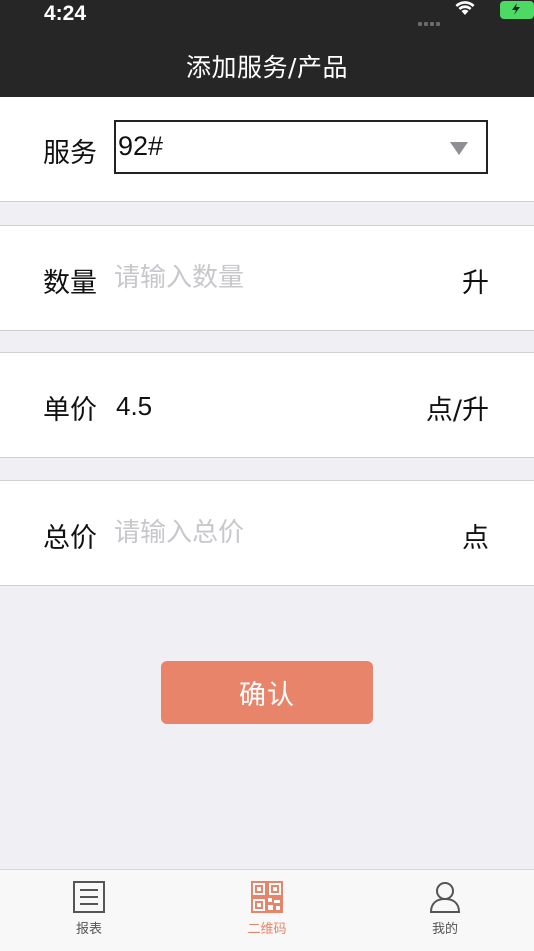 This screenshot has width=534, height=951. Describe the element at coordinates (444, 929) in the screenshot. I see `tab-mine-label: 我的` at that location.